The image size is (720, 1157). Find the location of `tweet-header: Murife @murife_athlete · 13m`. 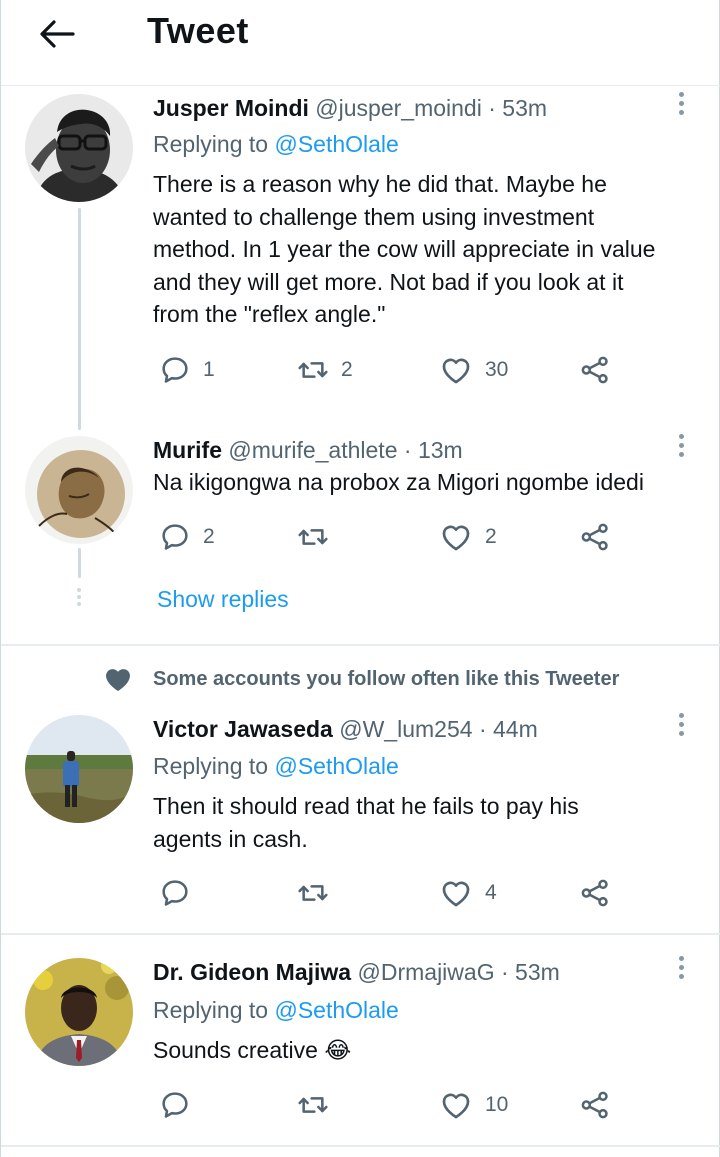

tweet-header: Murife @murife_athlete · 13m is located at coordinates (308, 450).